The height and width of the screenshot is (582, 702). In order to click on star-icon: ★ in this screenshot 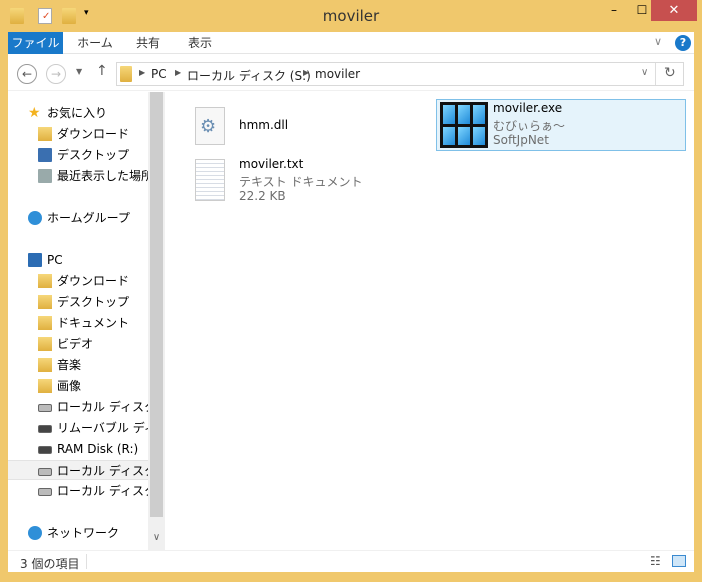, I will do `click(34, 113)`.